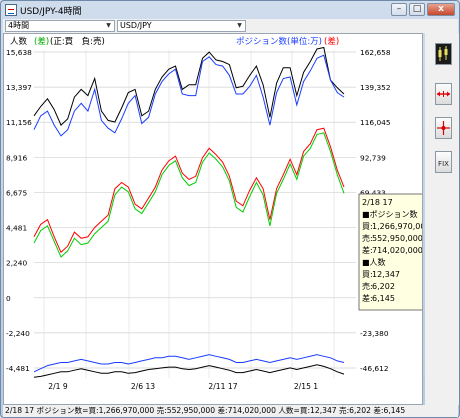  I want to click on candlestick-tool-button, so click(443, 54).